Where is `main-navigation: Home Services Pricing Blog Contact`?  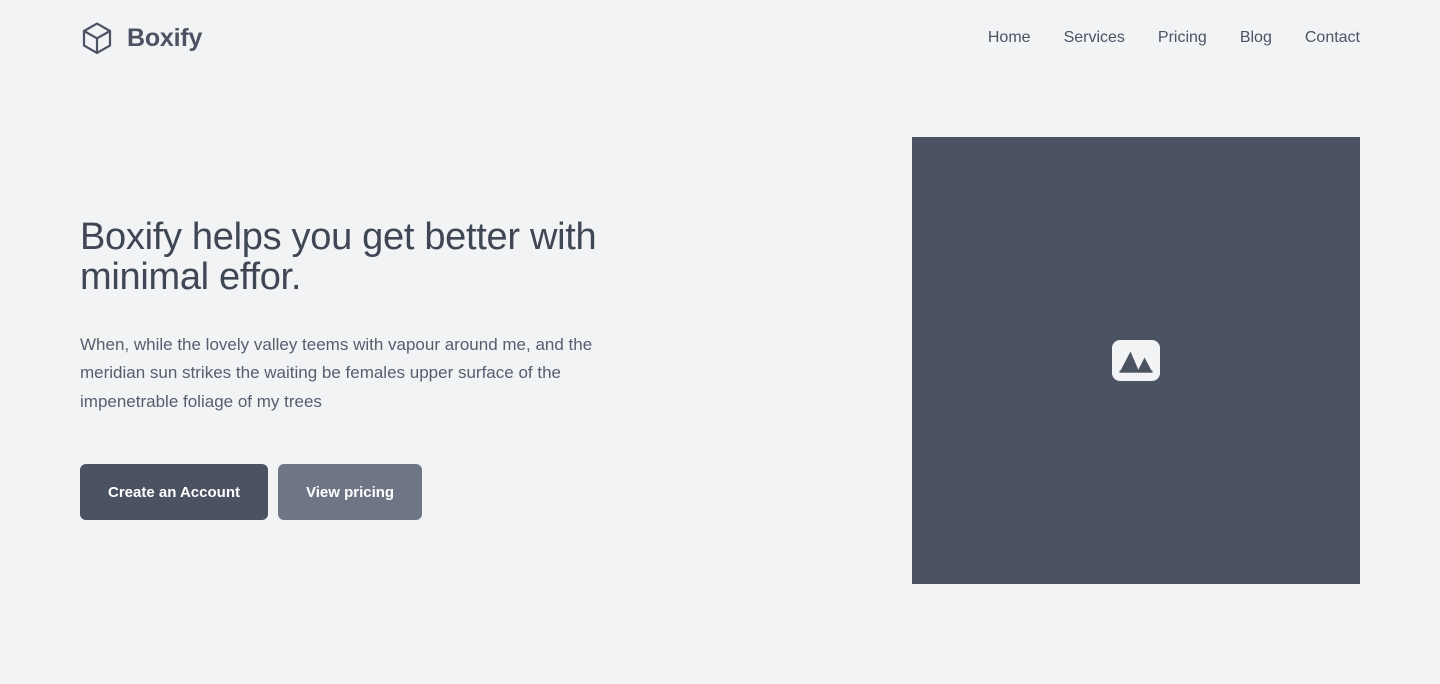 main-navigation: Home Services Pricing Blog Contact is located at coordinates (1174, 38).